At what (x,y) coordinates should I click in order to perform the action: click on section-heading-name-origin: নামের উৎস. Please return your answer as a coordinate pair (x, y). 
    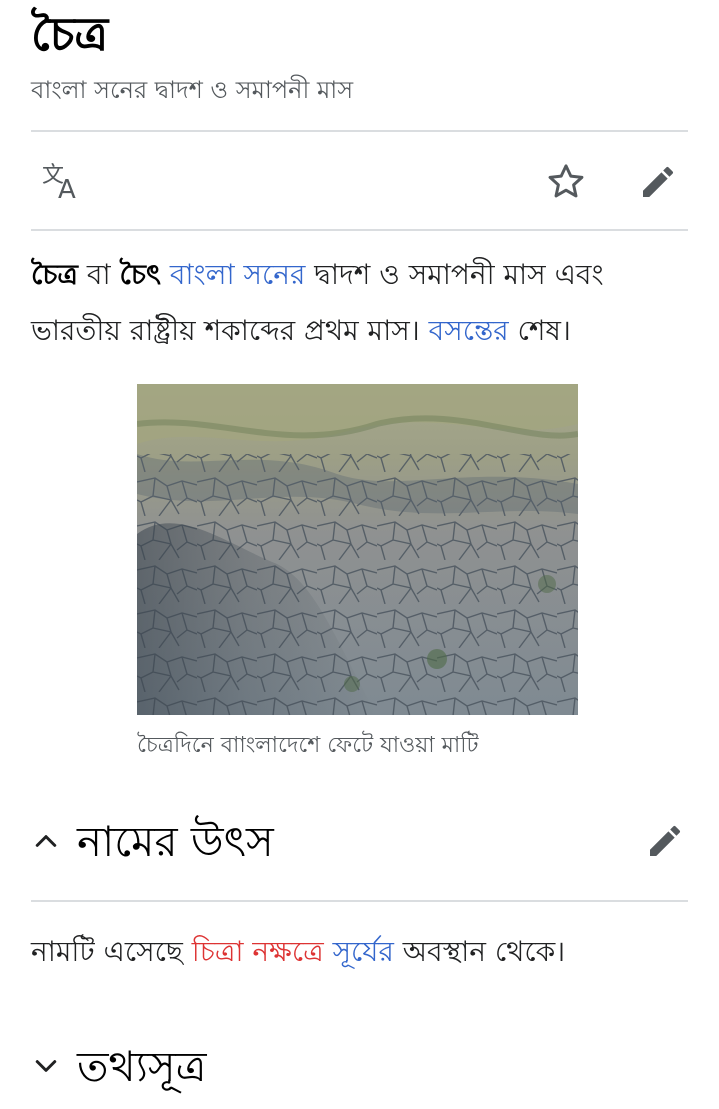
    Looking at the image, I should click on (359, 842).